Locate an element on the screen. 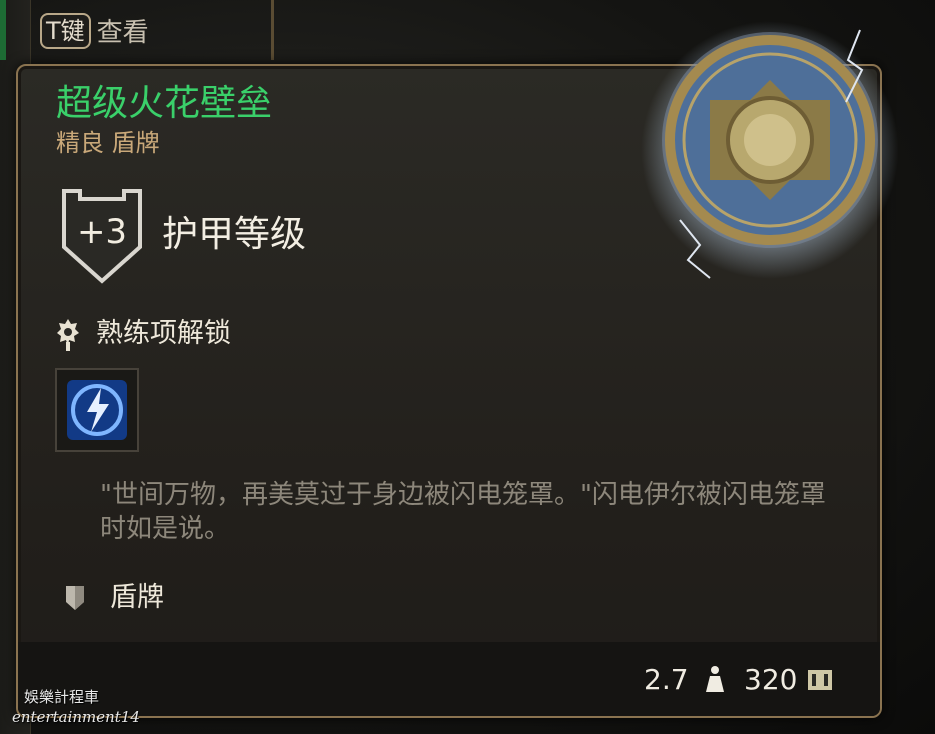 Image resolution: width=935 pixels, height=734 pixels. flavor-text: "世间万物，再美莫过于身边被闪电笼罩。"闪电伊尔被闪电笼罩时如是说。 is located at coordinates (463, 512).